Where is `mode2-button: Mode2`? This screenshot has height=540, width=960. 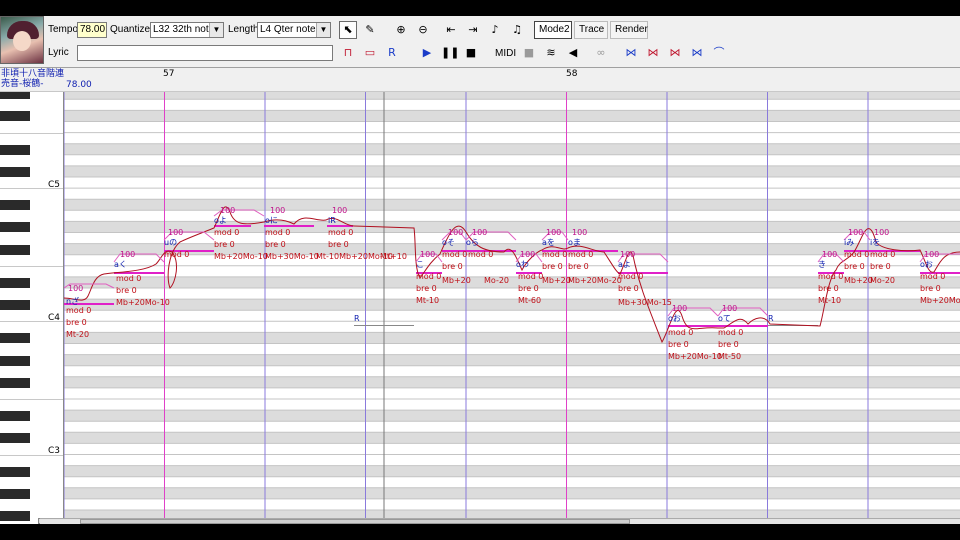 mode2-button: Mode2 is located at coordinates (553, 30).